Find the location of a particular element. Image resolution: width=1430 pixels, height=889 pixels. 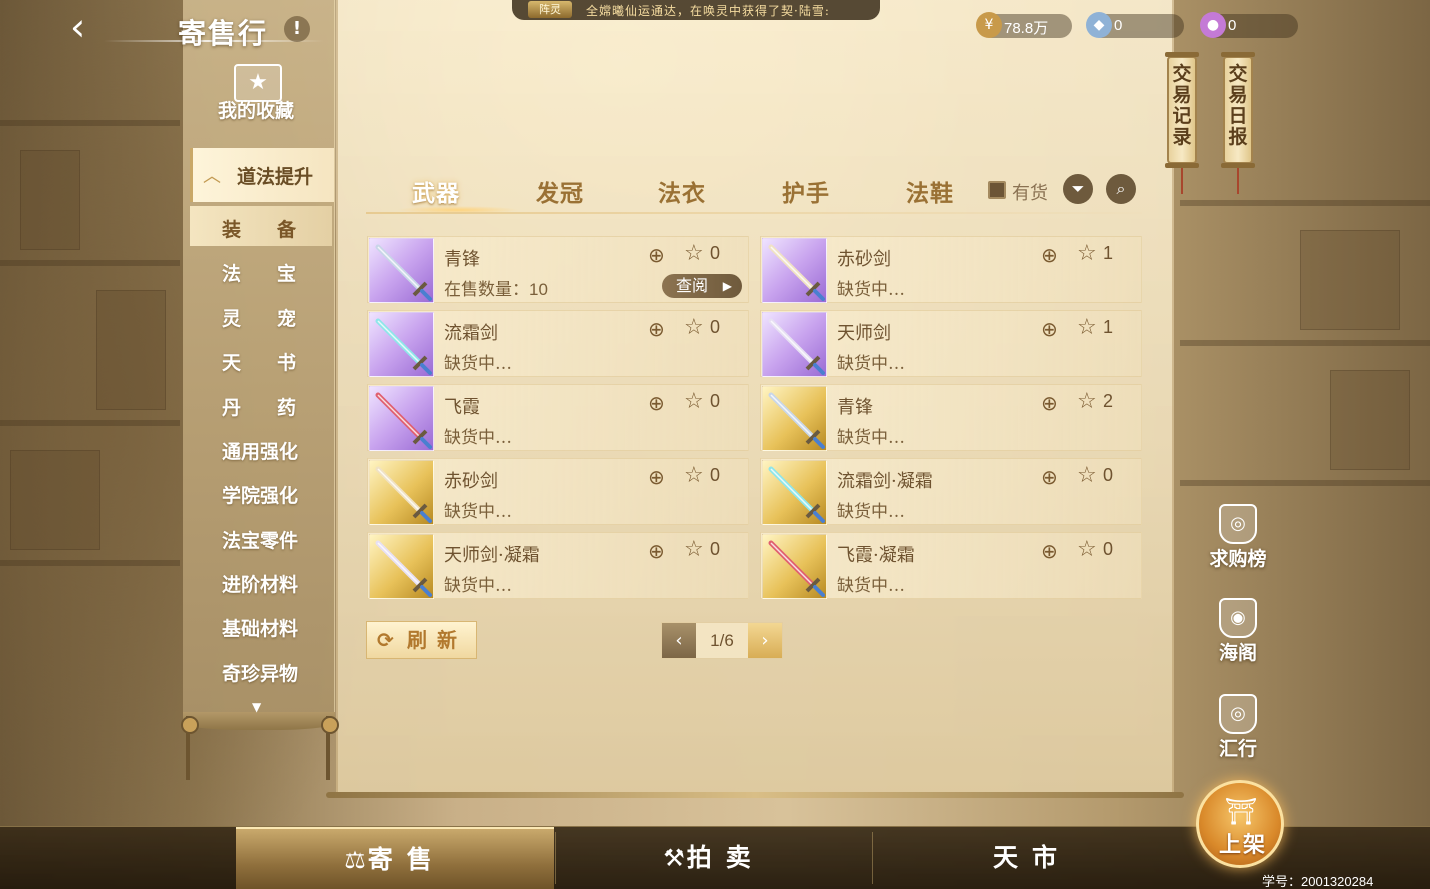

in-stock-label: 有货 is located at coordinates (1030, 192).